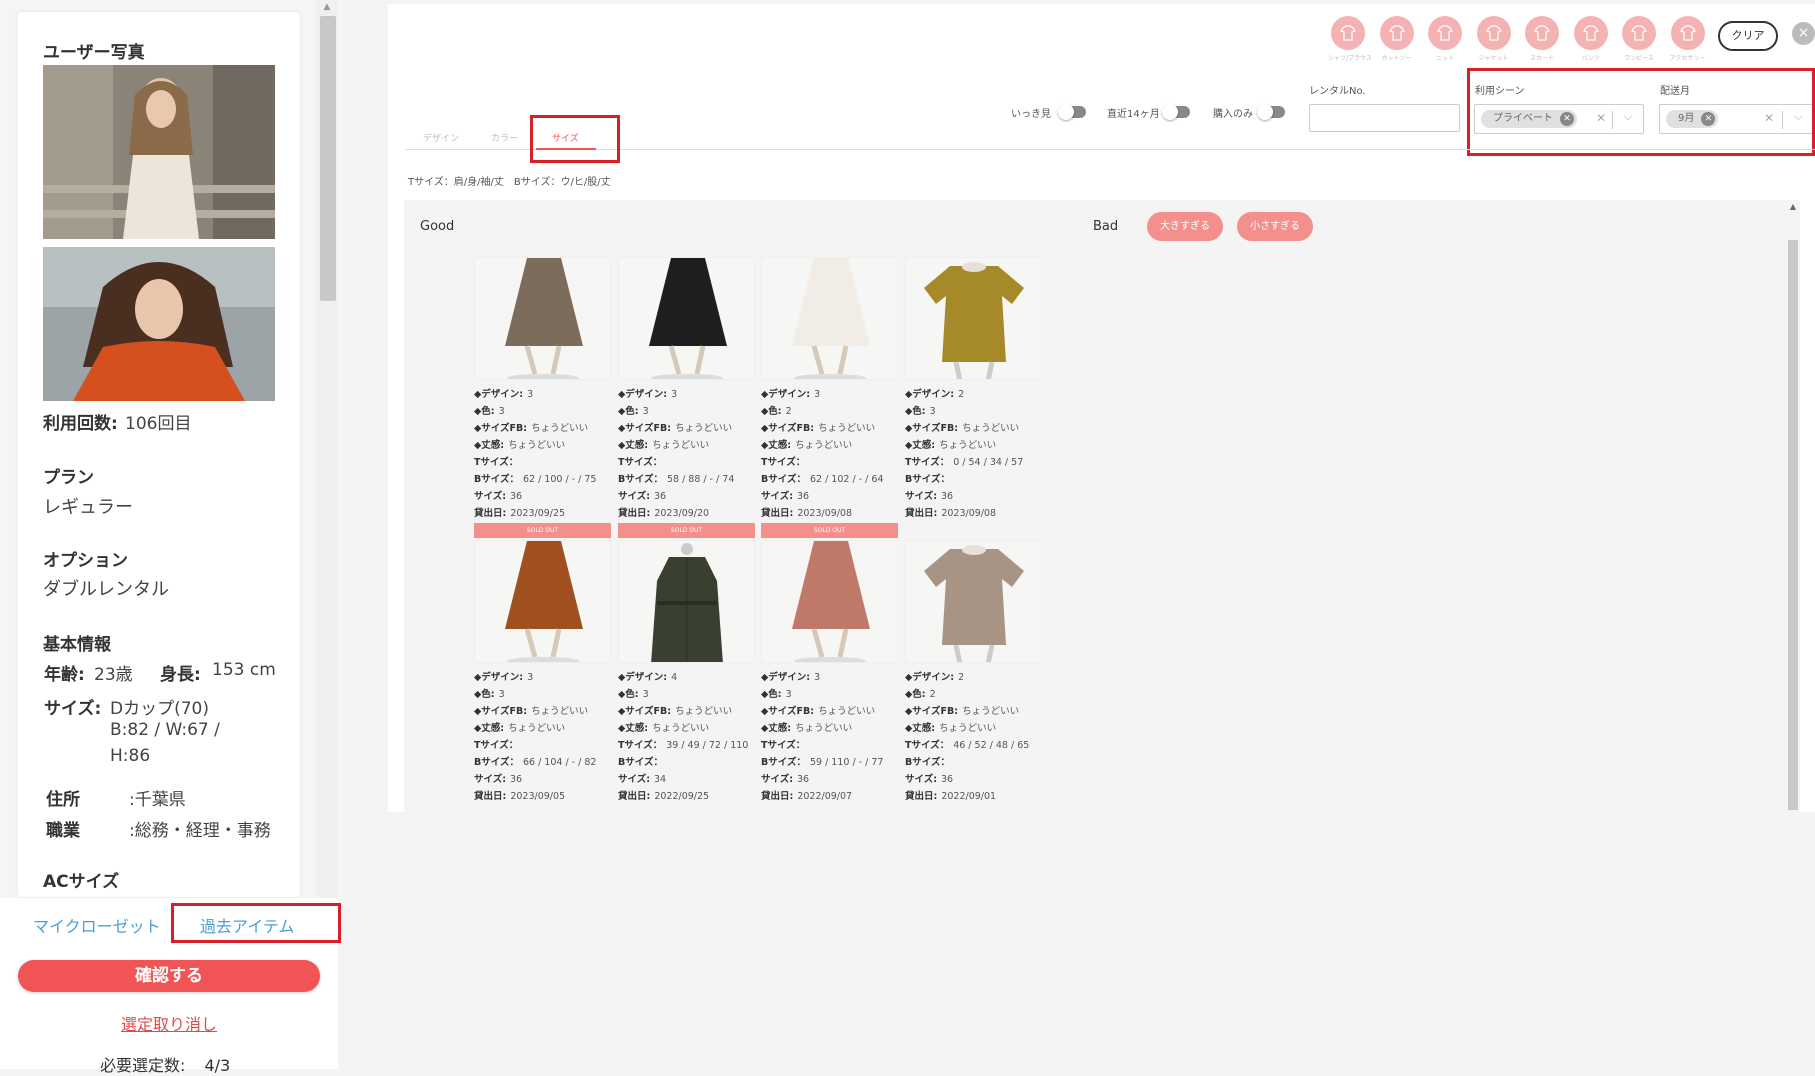 This screenshot has width=1815, height=1076. What do you see at coordinates (686, 779) in the screenshot?
I see `item-field-size: サイズ: 34` at bounding box center [686, 779].